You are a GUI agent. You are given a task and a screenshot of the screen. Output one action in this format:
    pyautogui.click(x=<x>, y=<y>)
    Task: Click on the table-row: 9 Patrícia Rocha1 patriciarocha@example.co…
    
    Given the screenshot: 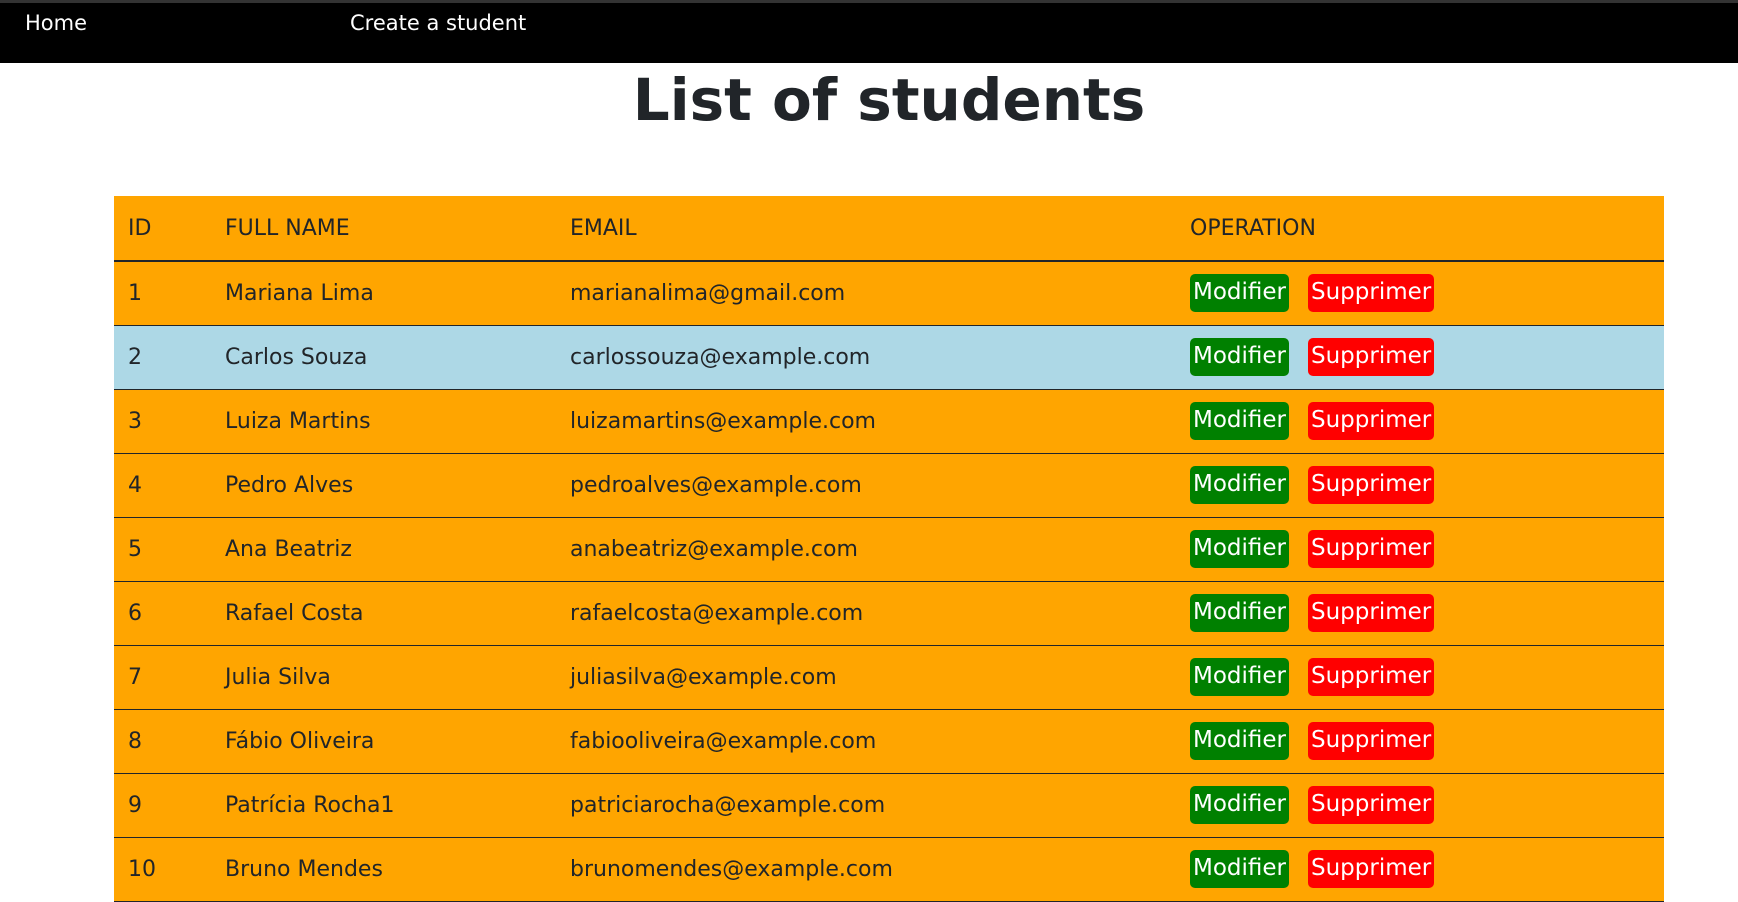 What is the action you would take?
    pyautogui.click(x=889, y=805)
    